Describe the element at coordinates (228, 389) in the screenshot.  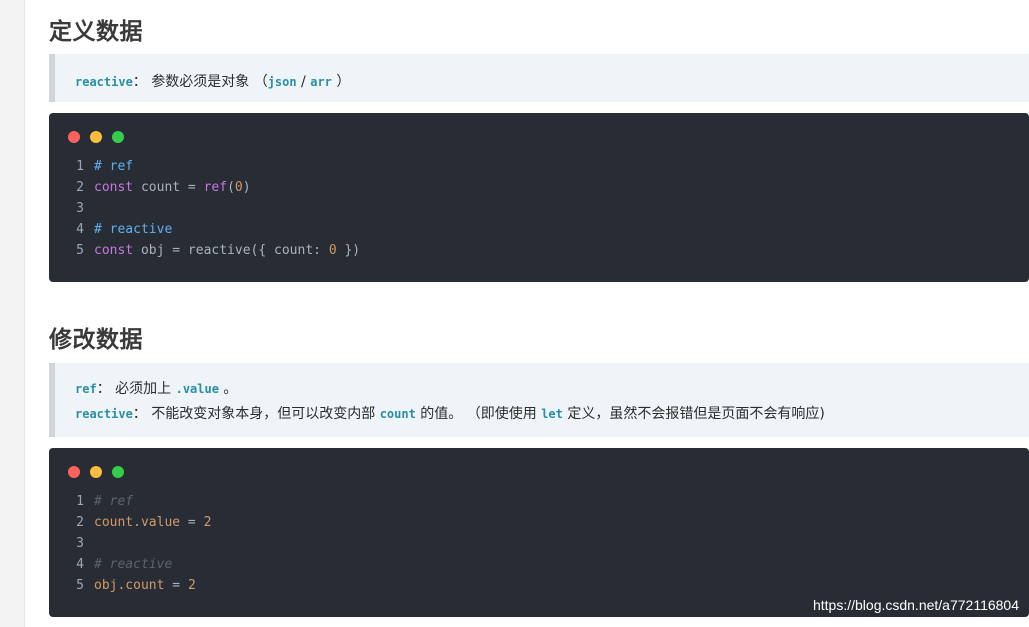
I see `note-text: 。` at that location.